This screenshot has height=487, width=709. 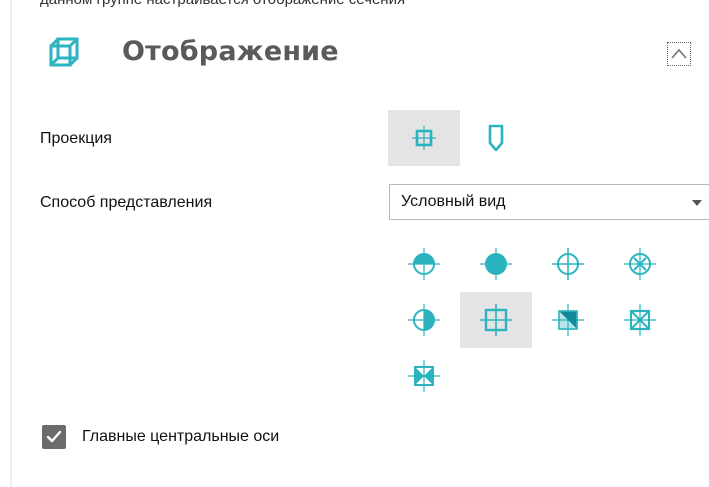 I want to click on circle-cross-icon, so click(x=568, y=264).